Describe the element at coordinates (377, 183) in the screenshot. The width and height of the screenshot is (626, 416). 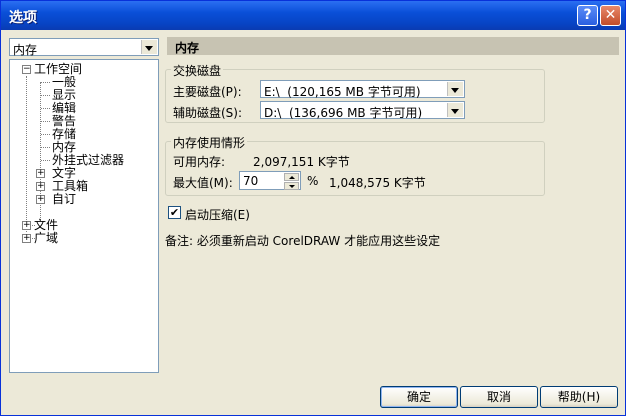
I see `max-memory-kb: 1,048,575 K字节` at that location.